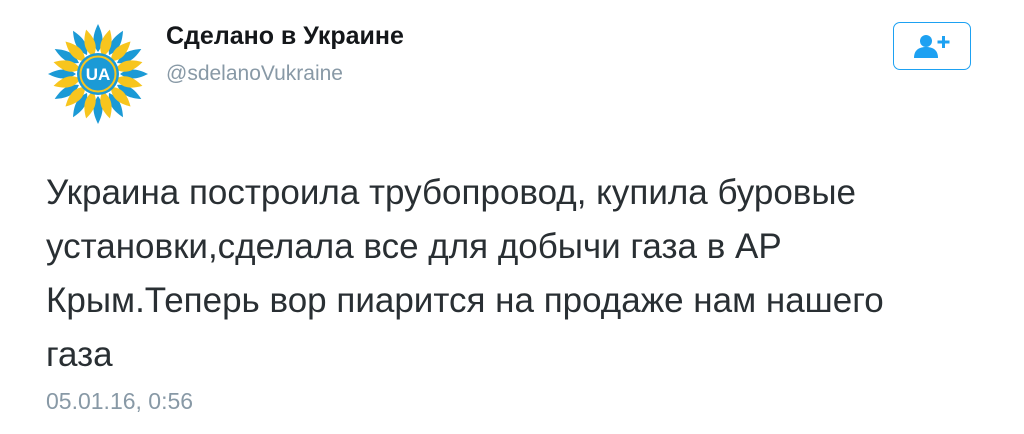 This screenshot has width=1024, height=434. Describe the element at coordinates (285, 36) in the screenshot. I see `display-name: Сделано в Украине` at that location.